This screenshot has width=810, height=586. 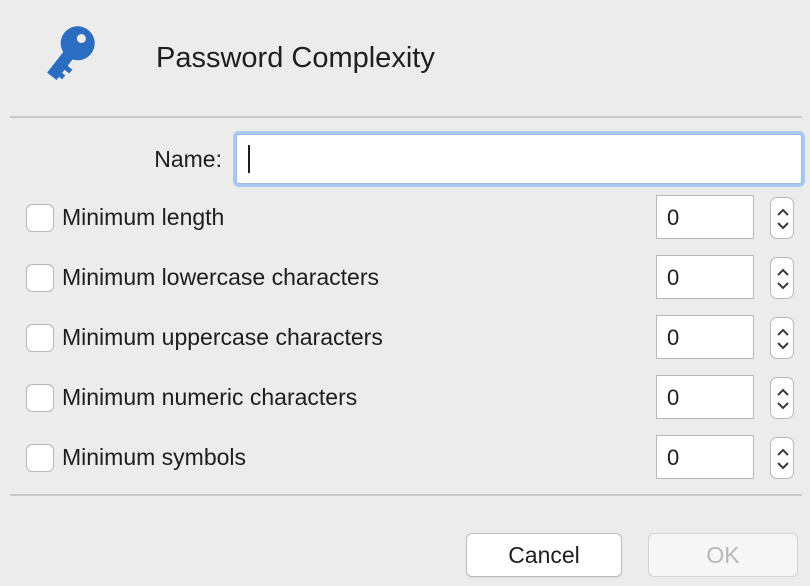 What do you see at coordinates (40, 458) in the screenshot?
I see `minimum-symbols-checkbox` at bounding box center [40, 458].